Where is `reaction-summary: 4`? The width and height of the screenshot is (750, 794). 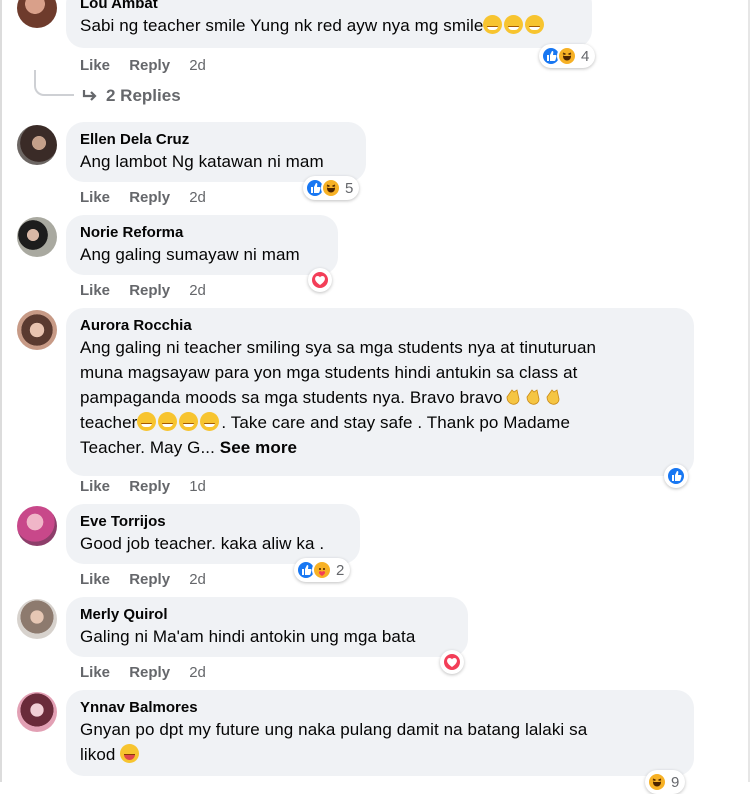 reaction-summary: 4 is located at coordinates (567, 56).